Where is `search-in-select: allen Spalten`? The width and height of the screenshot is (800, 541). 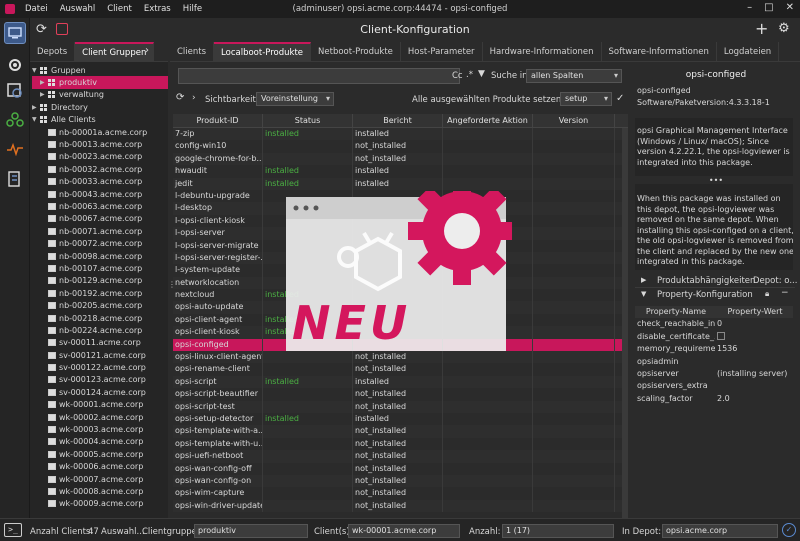 search-in-select: allen Spalten is located at coordinates (574, 76).